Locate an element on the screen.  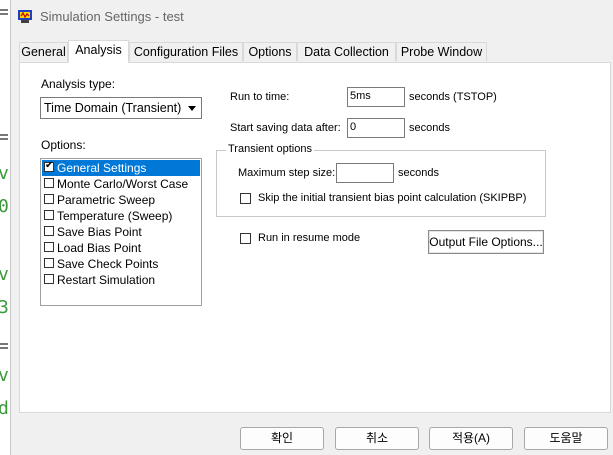
tab-analysis: Analysis is located at coordinates (98, 51).